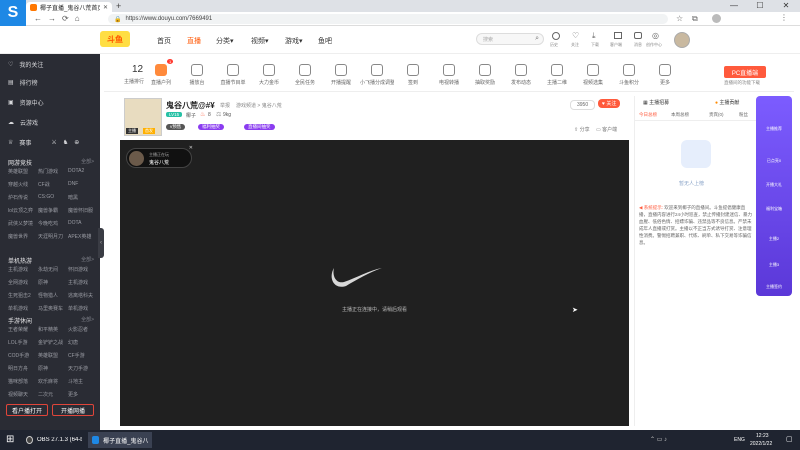 This screenshot has width=800, height=450. What do you see at coordinates (716, 18) in the screenshot?
I see `profile-icon` at bounding box center [716, 18].